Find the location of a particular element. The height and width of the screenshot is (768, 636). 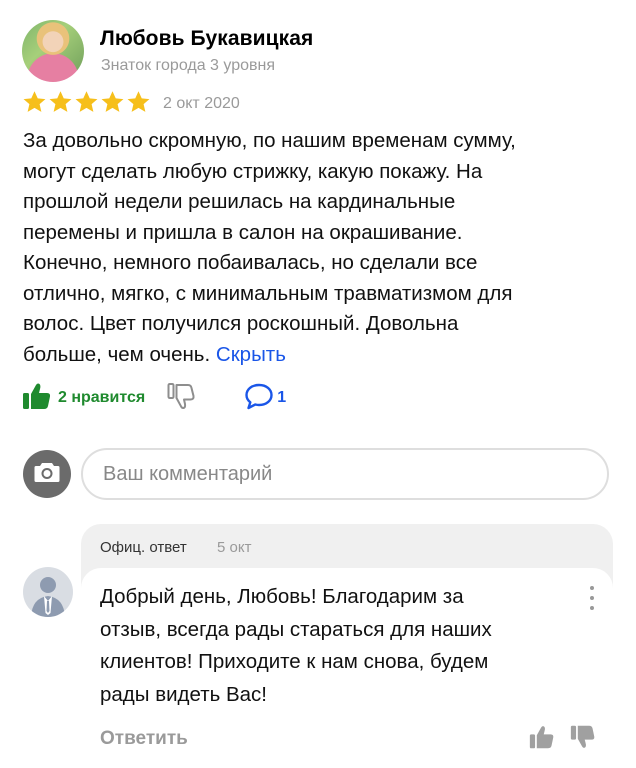

rating-stars is located at coordinates (86, 102).